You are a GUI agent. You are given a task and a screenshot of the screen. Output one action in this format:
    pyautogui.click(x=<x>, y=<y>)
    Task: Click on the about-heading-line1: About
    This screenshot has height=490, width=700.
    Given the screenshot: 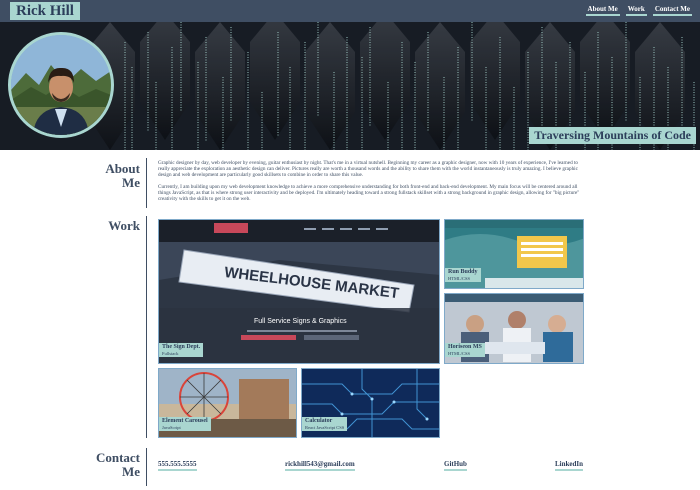 What is the action you would take?
    pyautogui.click(x=122, y=168)
    